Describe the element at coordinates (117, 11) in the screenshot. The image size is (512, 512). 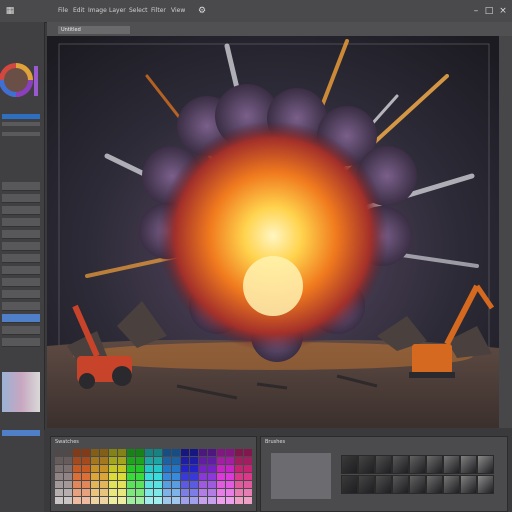
I see `menu-layer: Layer` at that location.